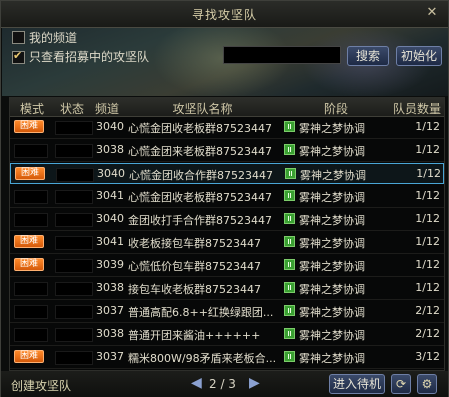 This screenshot has width=449, height=397. I want to click on header-name: 攻坚队名称, so click(202, 108).